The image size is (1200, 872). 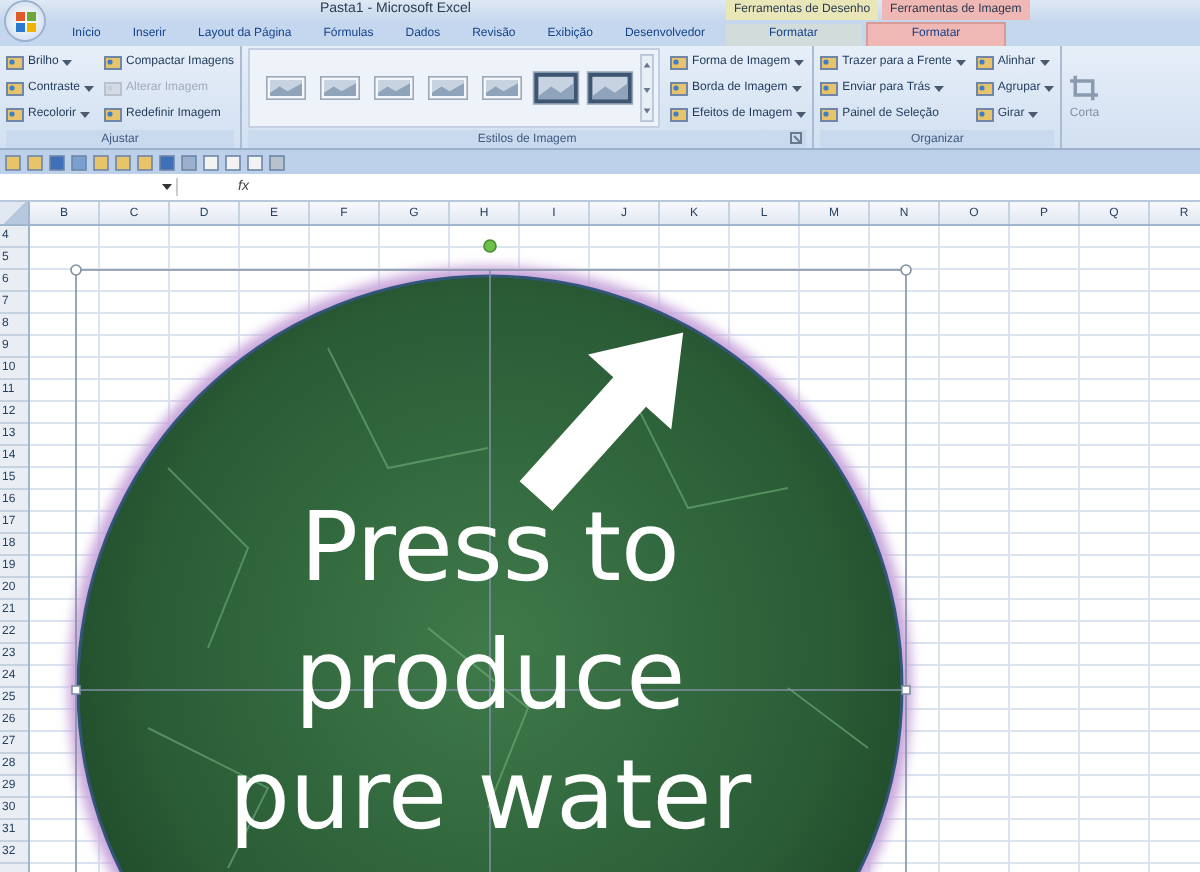 I want to click on shape-text: Press to, so click(x=490, y=548).